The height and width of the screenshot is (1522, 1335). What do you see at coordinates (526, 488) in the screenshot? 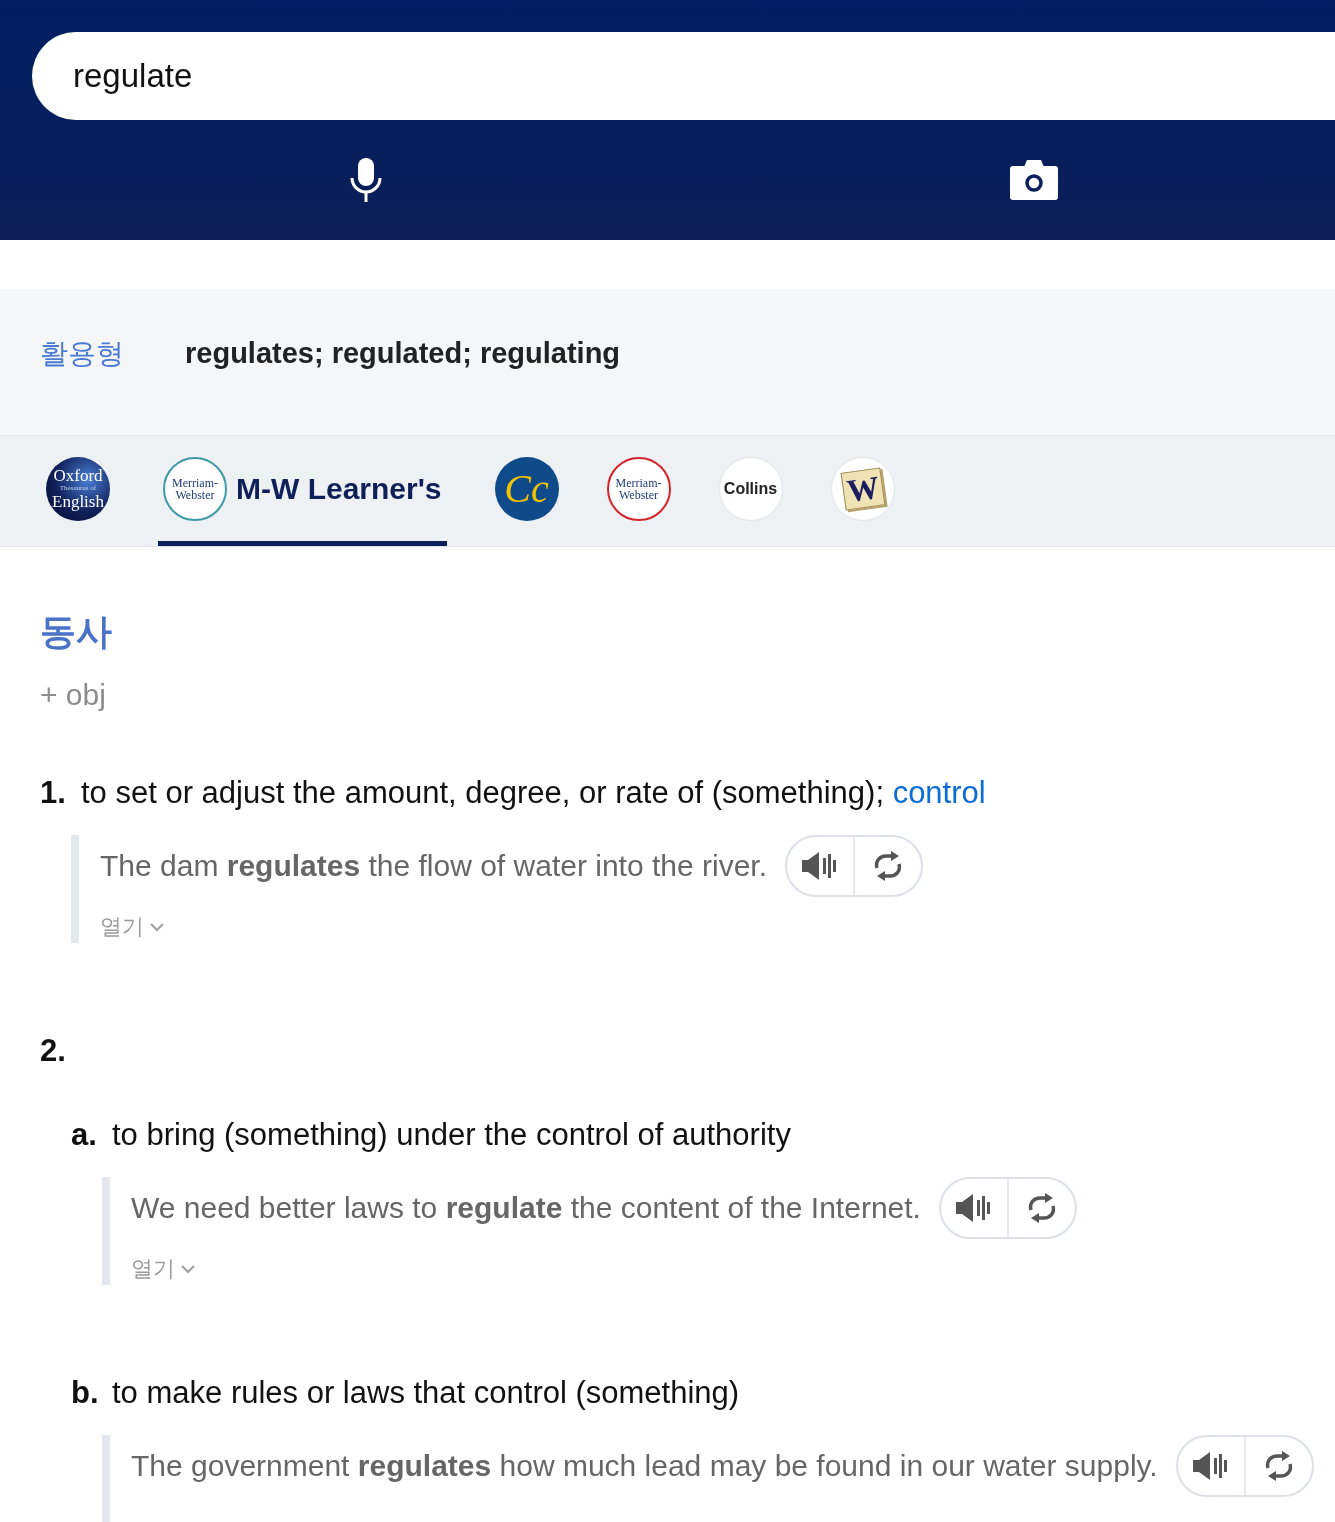
I see `logo-text: Cc` at bounding box center [526, 488].